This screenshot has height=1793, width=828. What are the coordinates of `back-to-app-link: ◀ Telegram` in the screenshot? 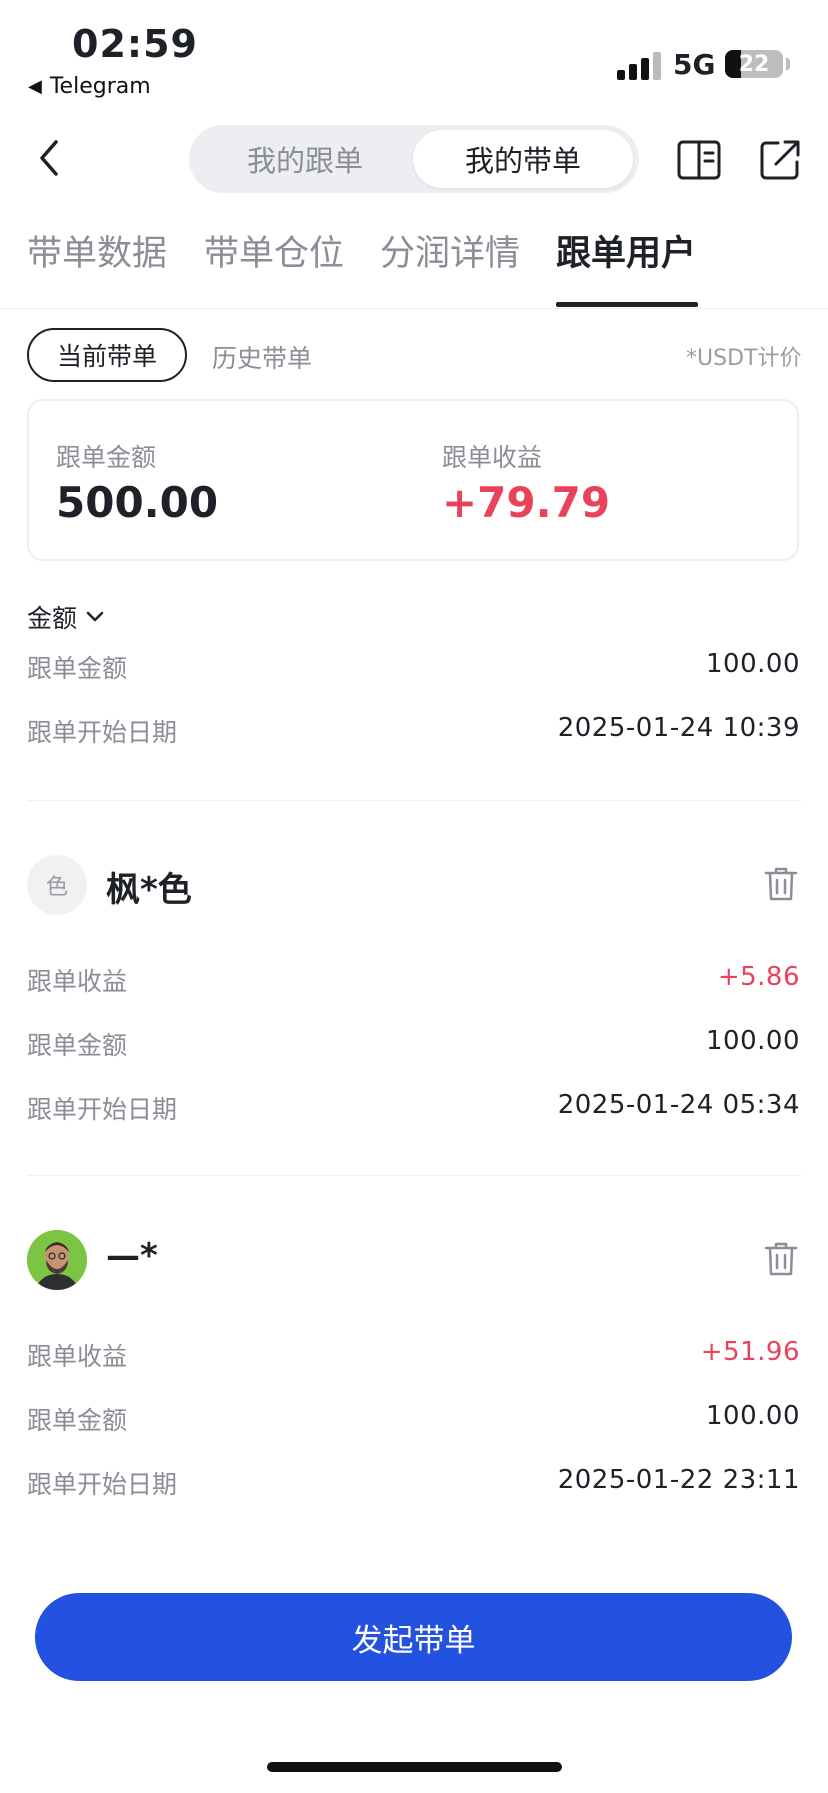 It's located at (89, 86).